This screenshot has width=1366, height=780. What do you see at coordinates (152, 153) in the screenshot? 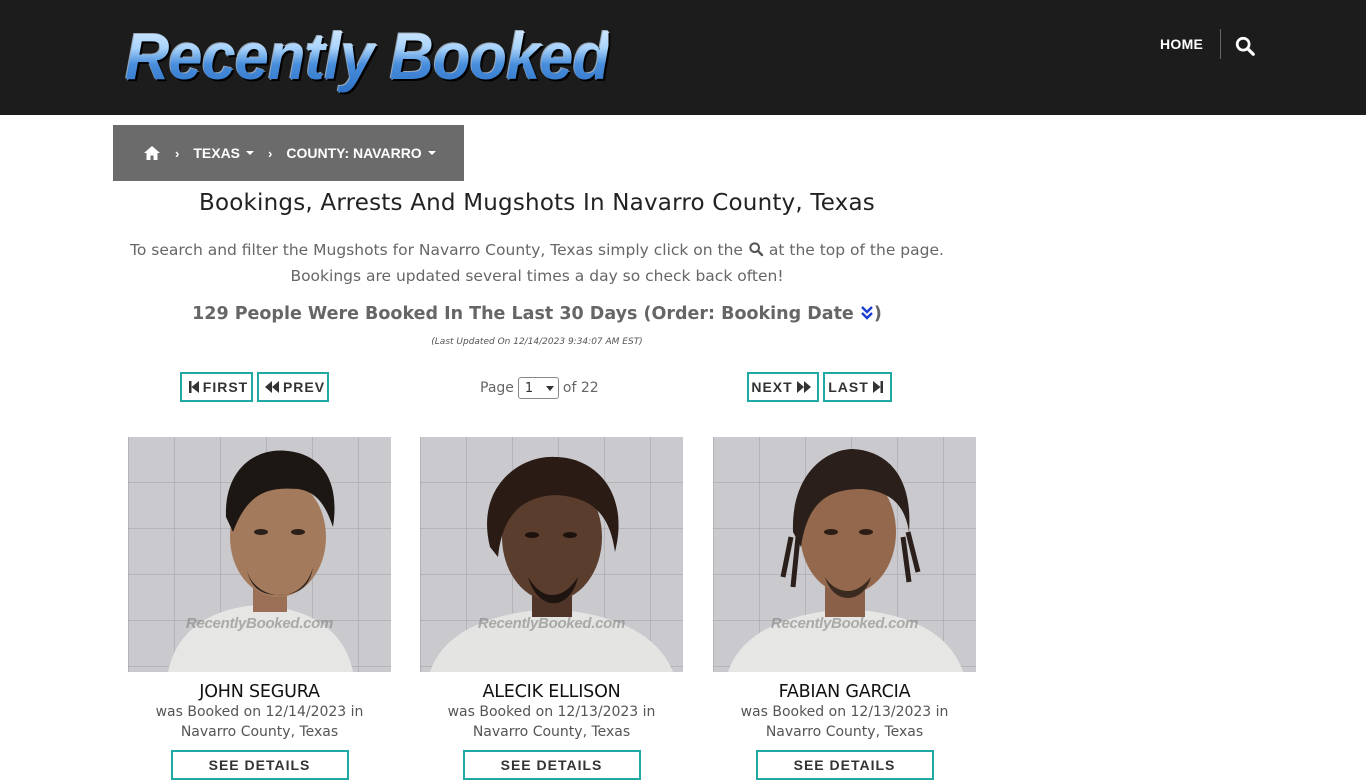
I see `home-icon` at bounding box center [152, 153].